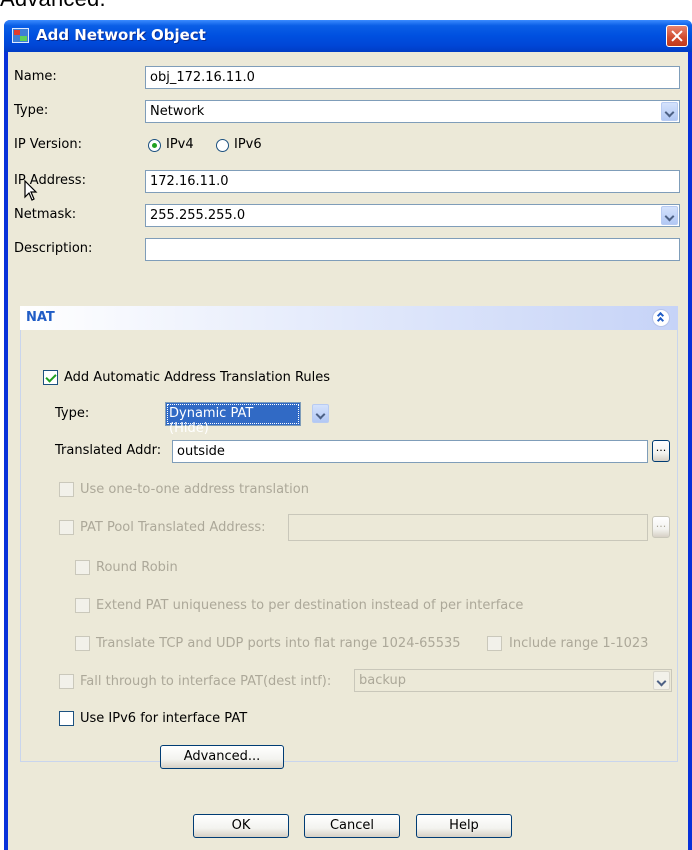  I want to click on nat-type-label: Type:, so click(72, 413).